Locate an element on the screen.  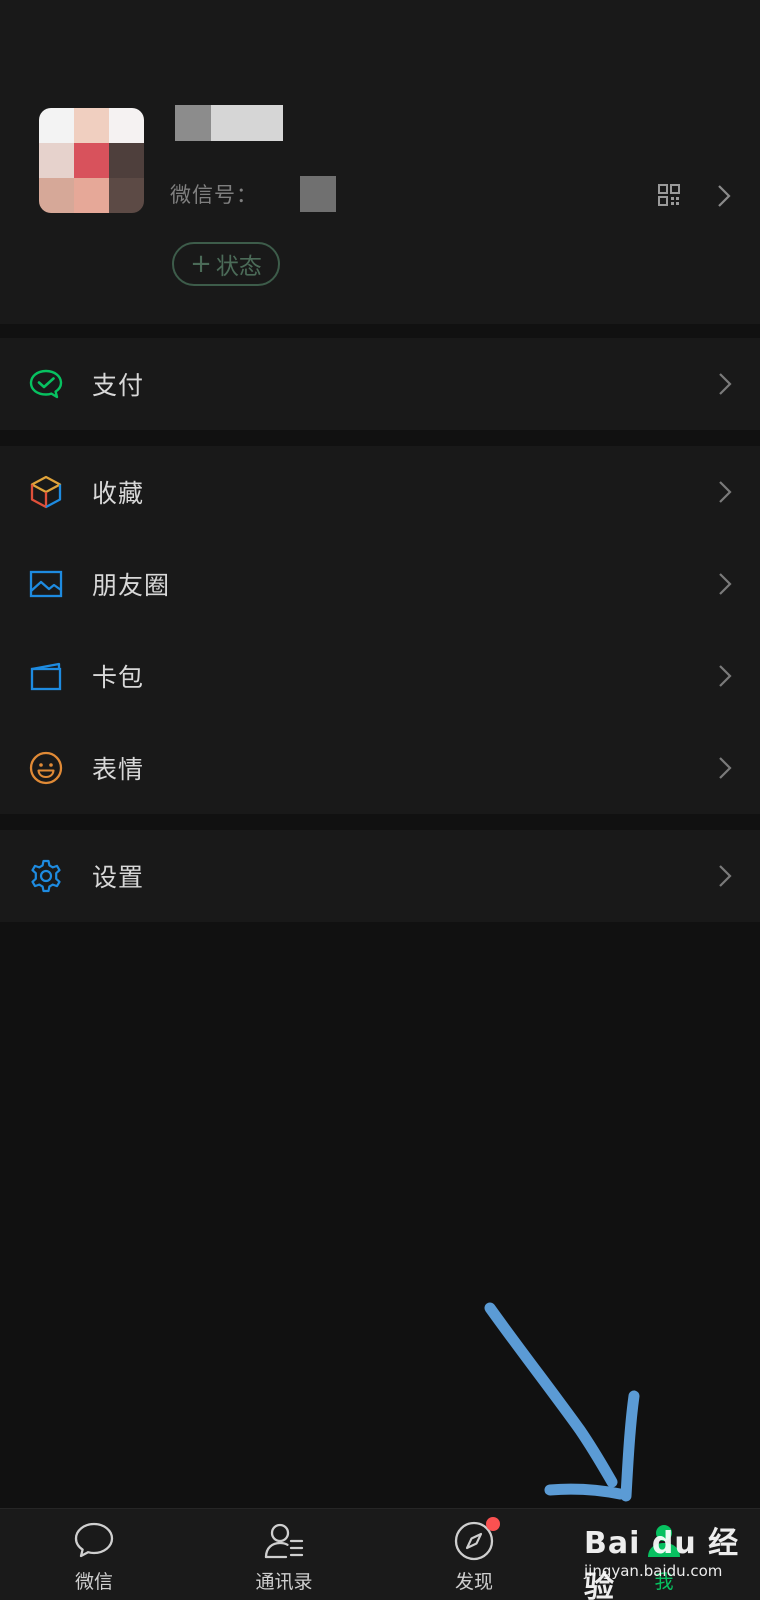
tab-chats: 微信 is located at coordinates (94, 1554).